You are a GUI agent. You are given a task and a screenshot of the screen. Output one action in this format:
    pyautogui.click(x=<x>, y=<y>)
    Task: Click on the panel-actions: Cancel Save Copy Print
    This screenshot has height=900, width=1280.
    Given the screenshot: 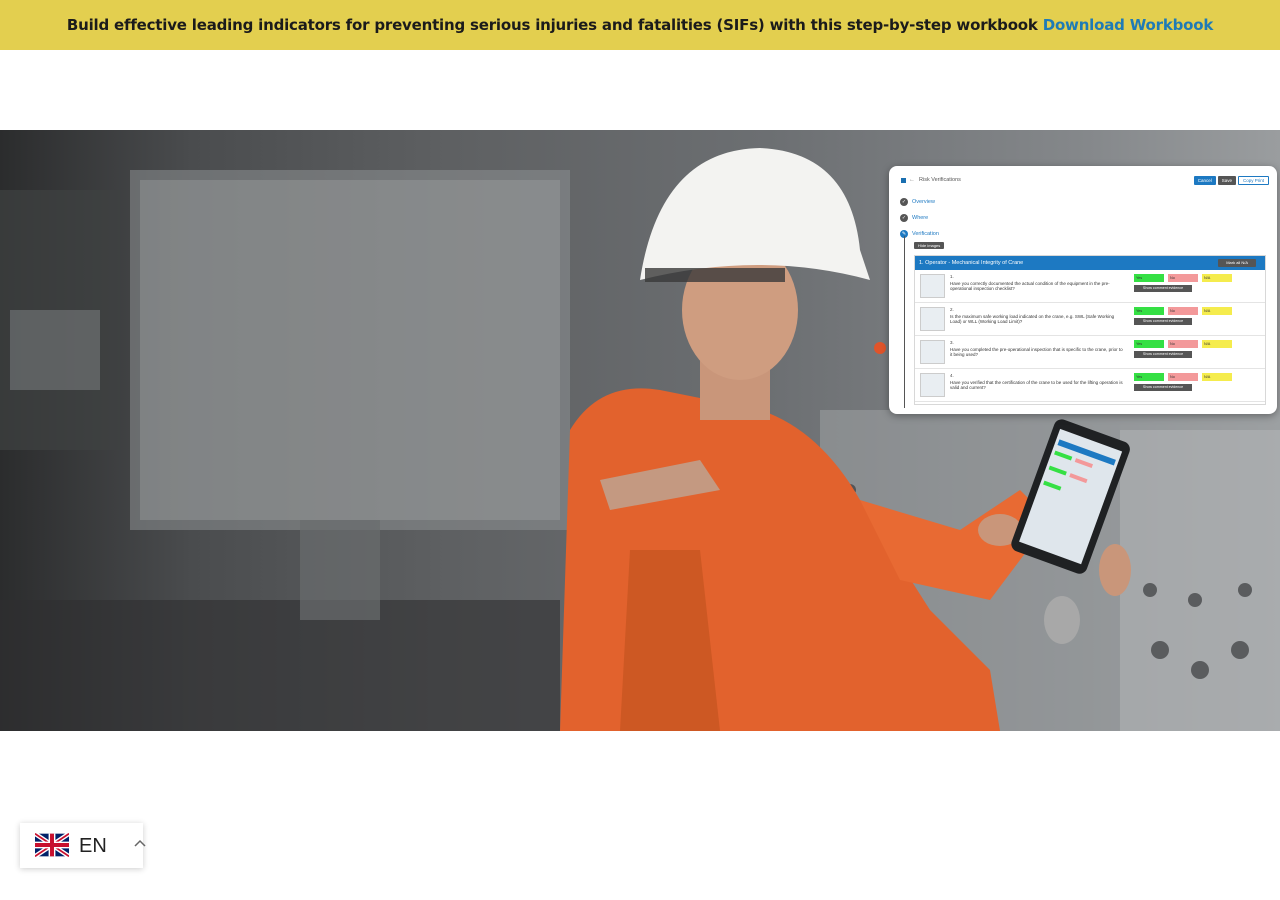 What is the action you would take?
    pyautogui.click(x=1231, y=180)
    